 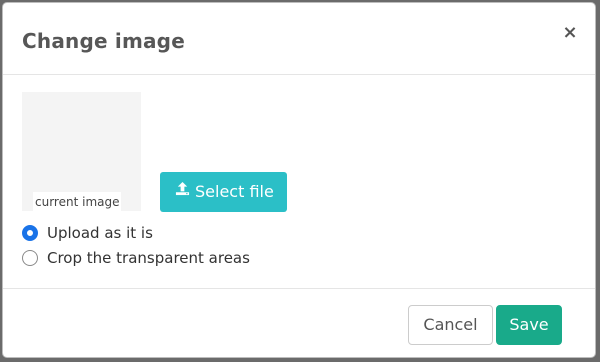 I want to click on upload-icon, so click(x=182, y=191).